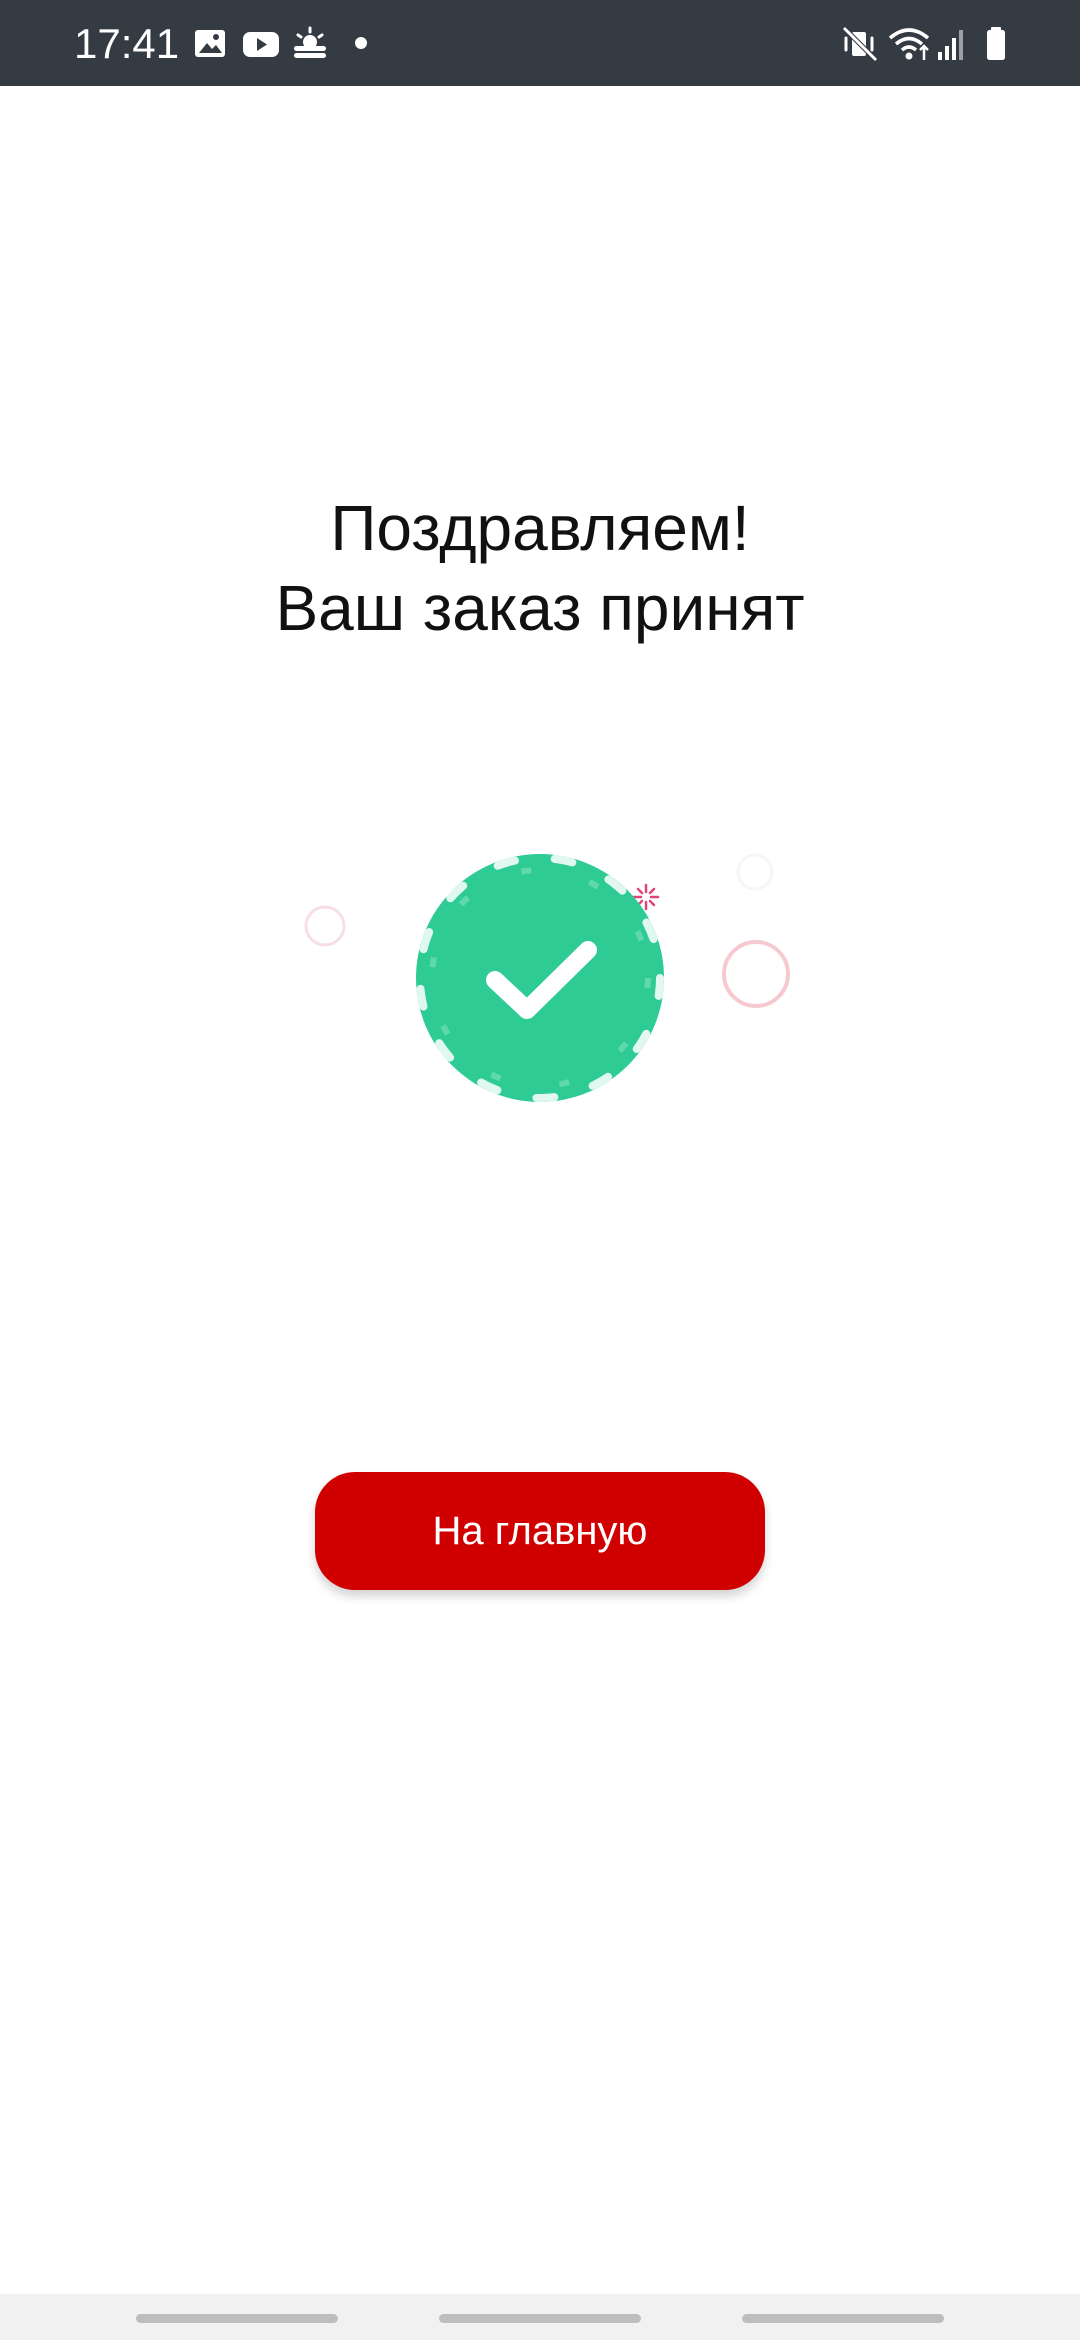 This screenshot has width=1080, height=2340. I want to click on success-illustration, so click(550, 980).